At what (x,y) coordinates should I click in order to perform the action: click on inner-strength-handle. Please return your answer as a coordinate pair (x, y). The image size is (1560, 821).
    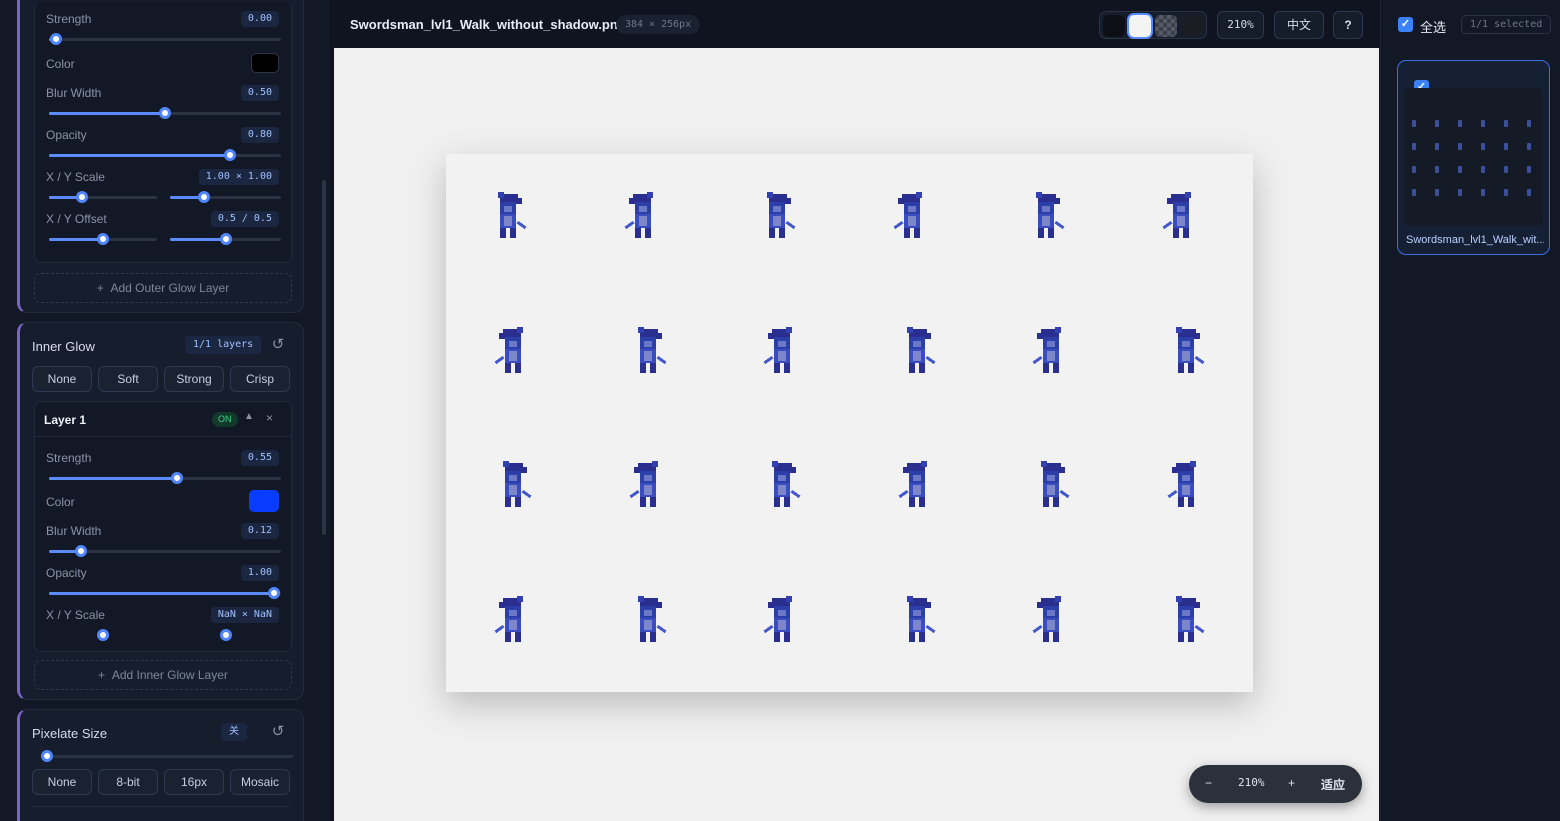
    Looking at the image, I should click on (176, 478).